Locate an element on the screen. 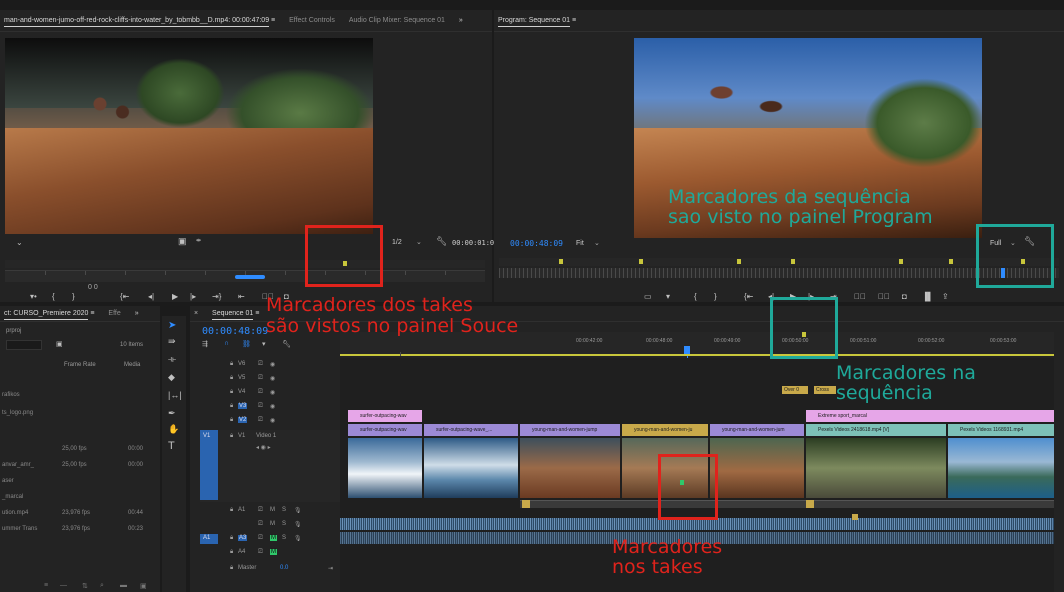 Image resolution: width=1064 pixels, height=592 pixels. close-icon: × is located at coordinates (198, 313).